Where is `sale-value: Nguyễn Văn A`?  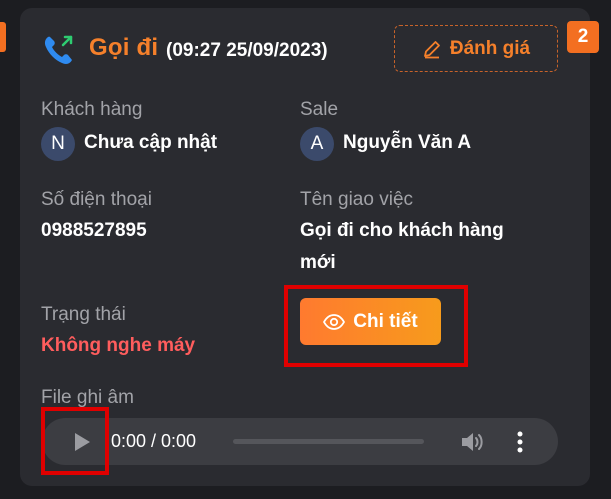
sale-value: Nguyễn Văn A is located at coordinates (407, 142).